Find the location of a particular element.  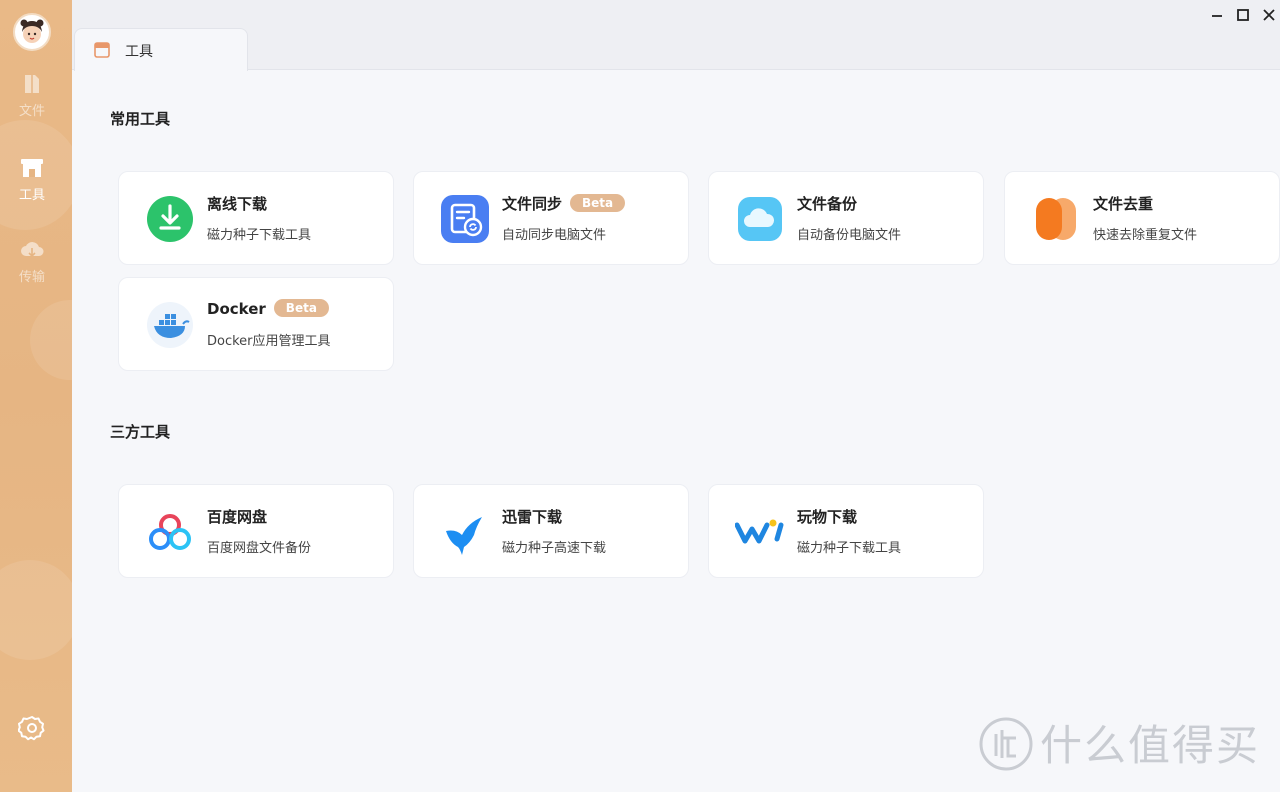

card-title-text: Docker is located at coordinates (236, 309).